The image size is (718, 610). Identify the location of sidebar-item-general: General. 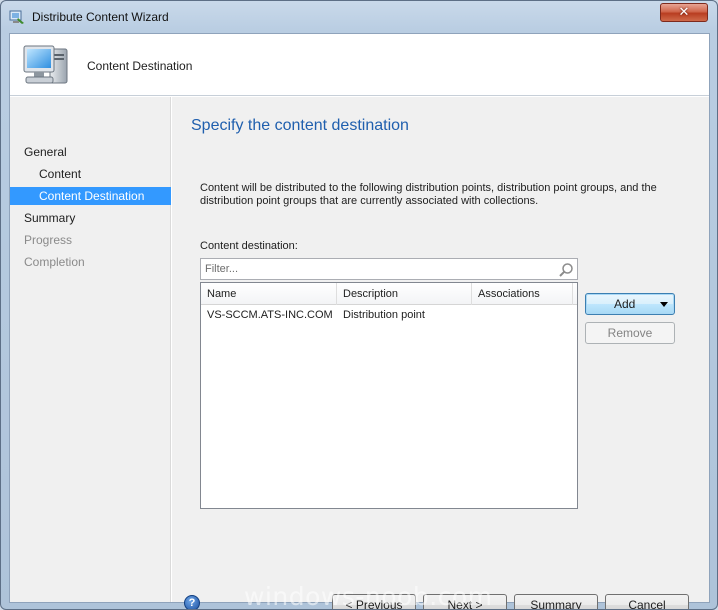
(90, 152).